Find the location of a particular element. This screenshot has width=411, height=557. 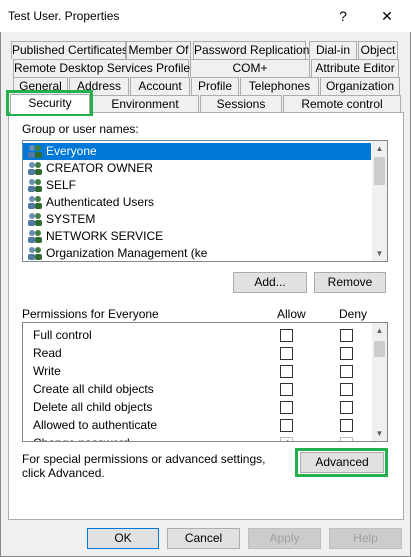

group-list-item: Everyone is located at coordinates (197, 151).